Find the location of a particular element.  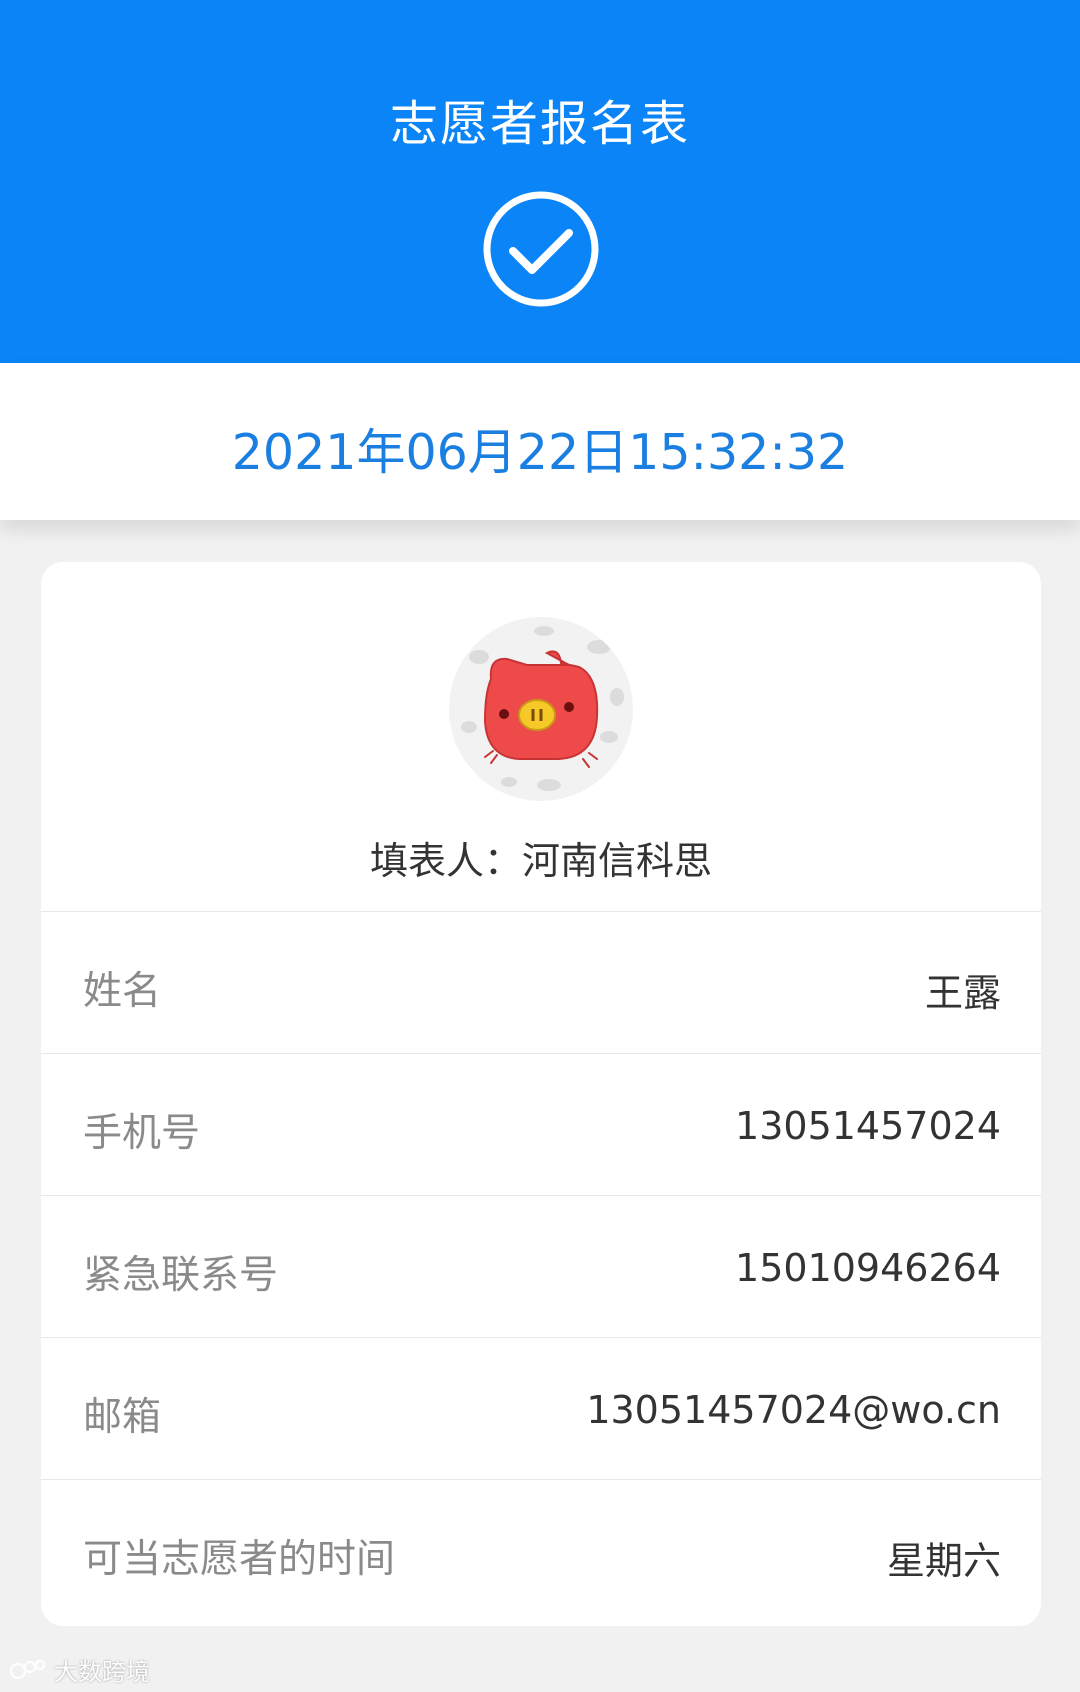

field-value: 15010946264 is located at coordinates (868, 1268).